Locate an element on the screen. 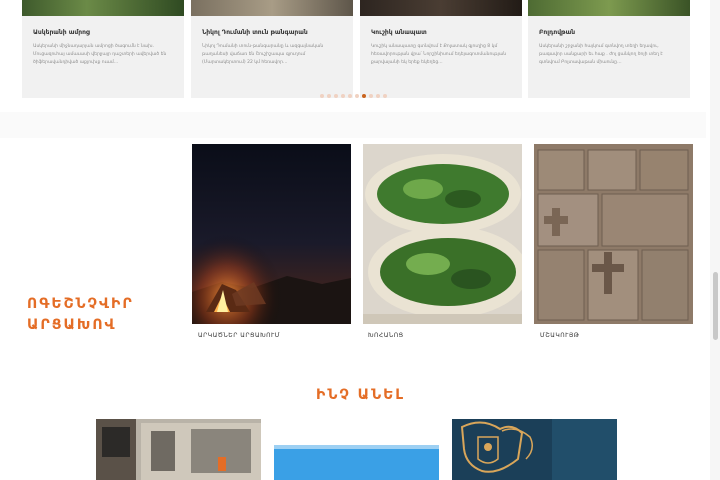 The width and height of the screenshot is (720, 480). lavash-wrap-image is located at coordinates (442, 234).